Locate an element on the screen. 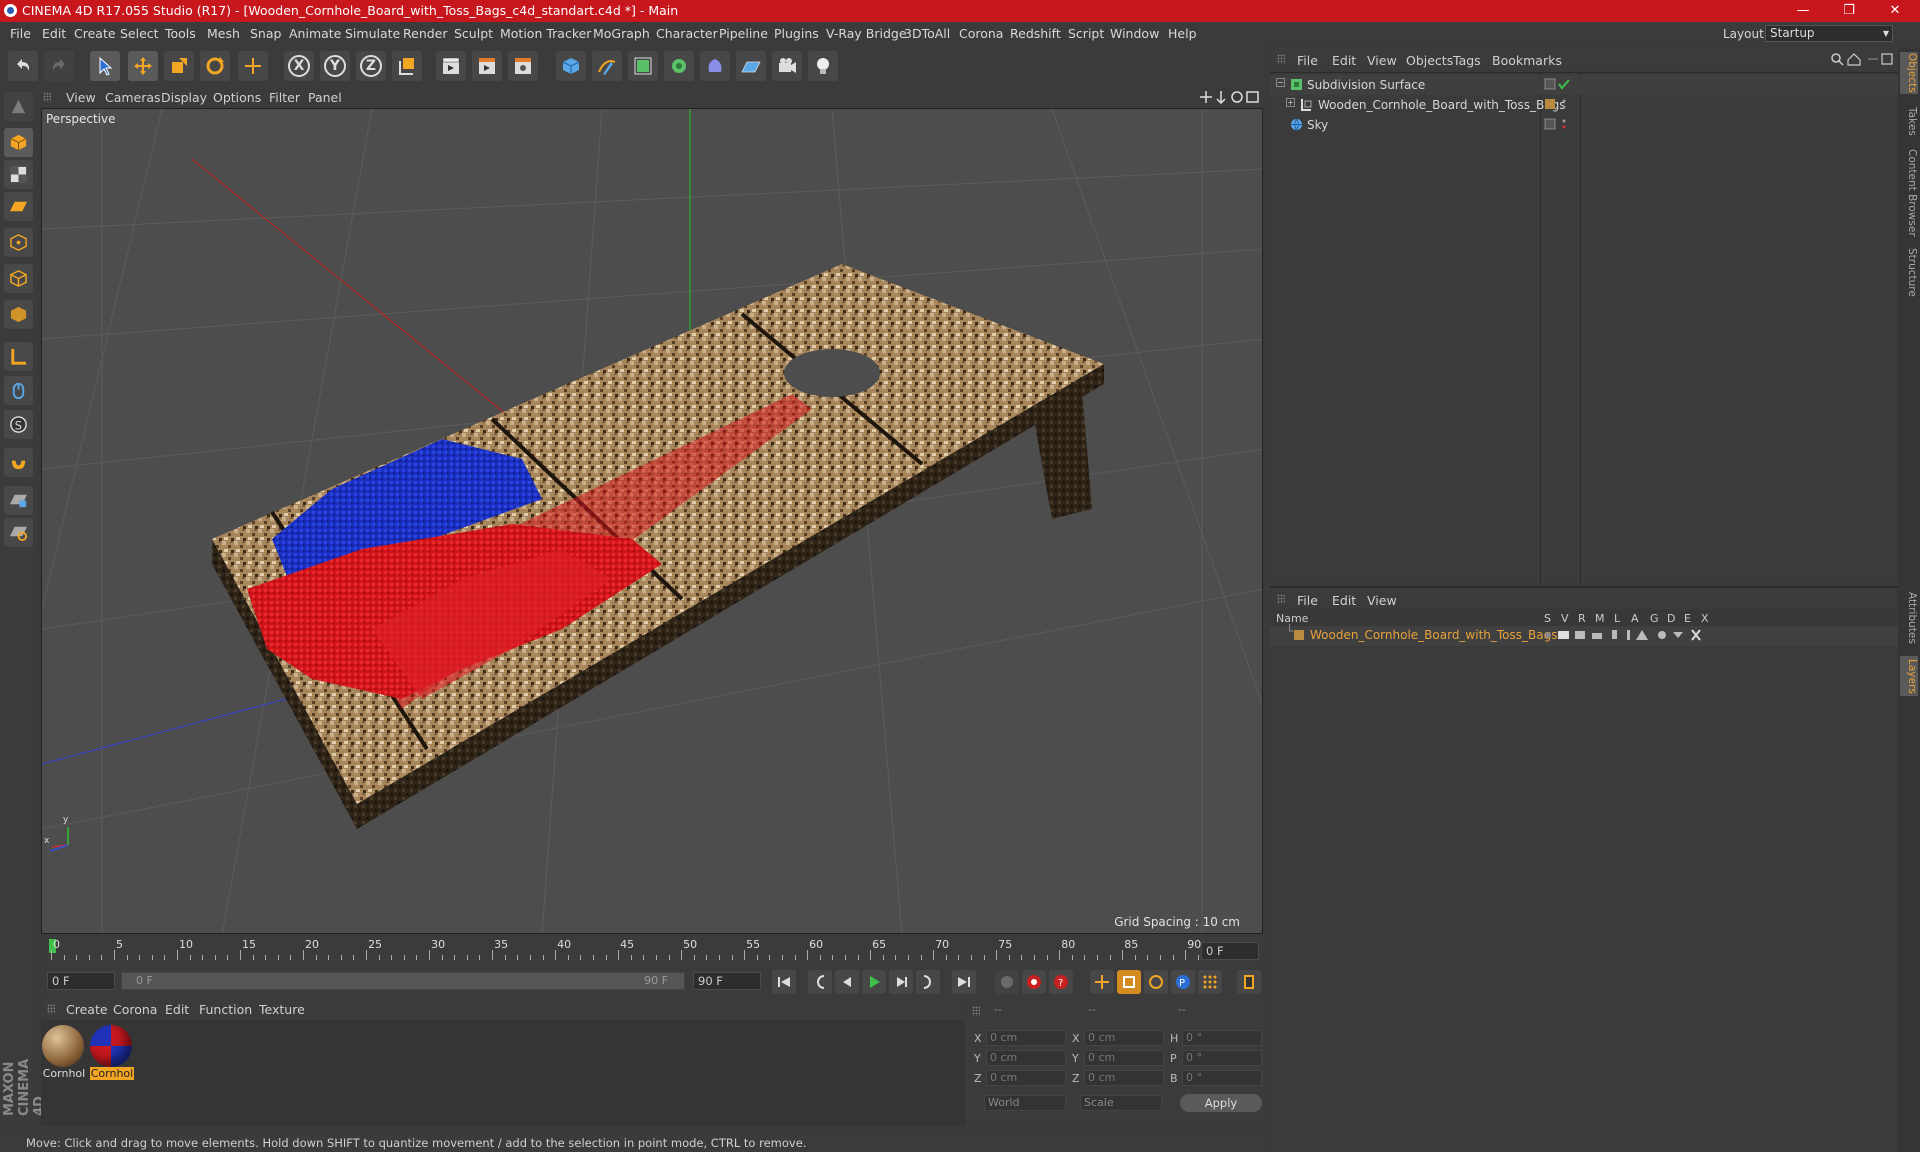 The image size is (1920, 1152). layers-menu-view: View is located at coordinates (1382, 600).